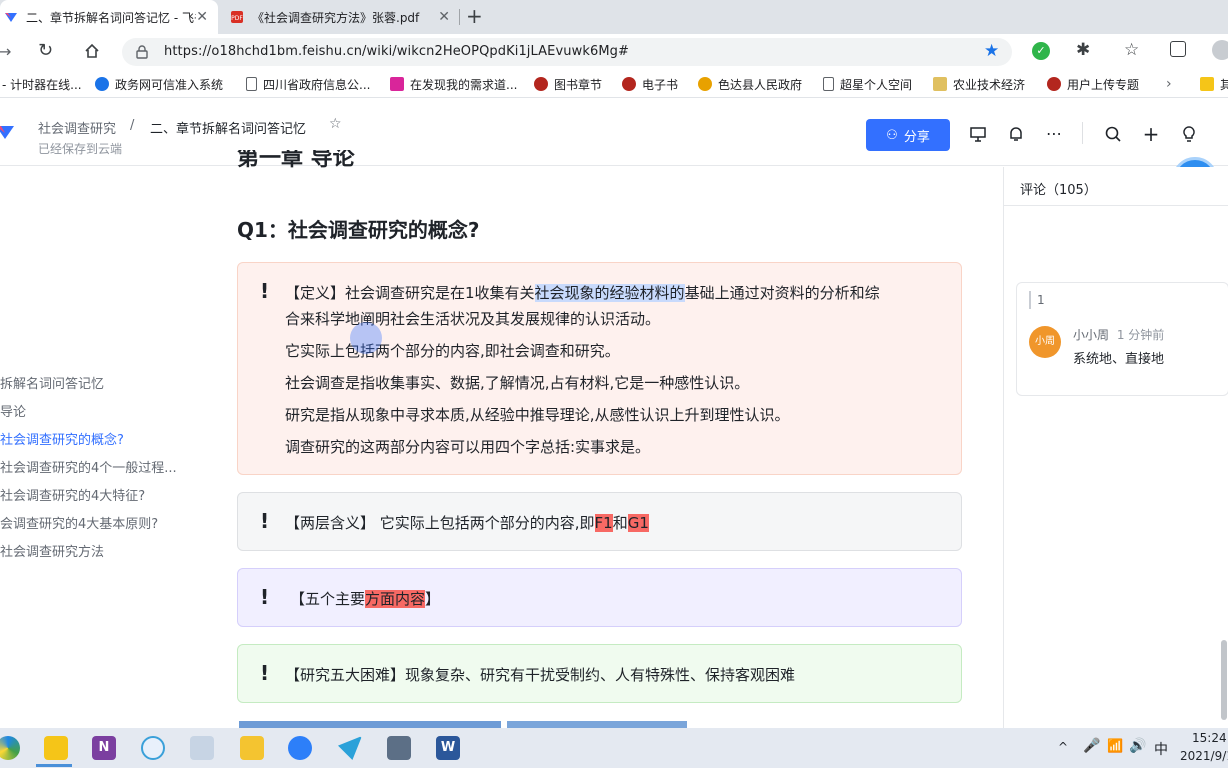  Describe the element at coordinates (92, 51) in the screenshot. I see `home-icon` at that location.